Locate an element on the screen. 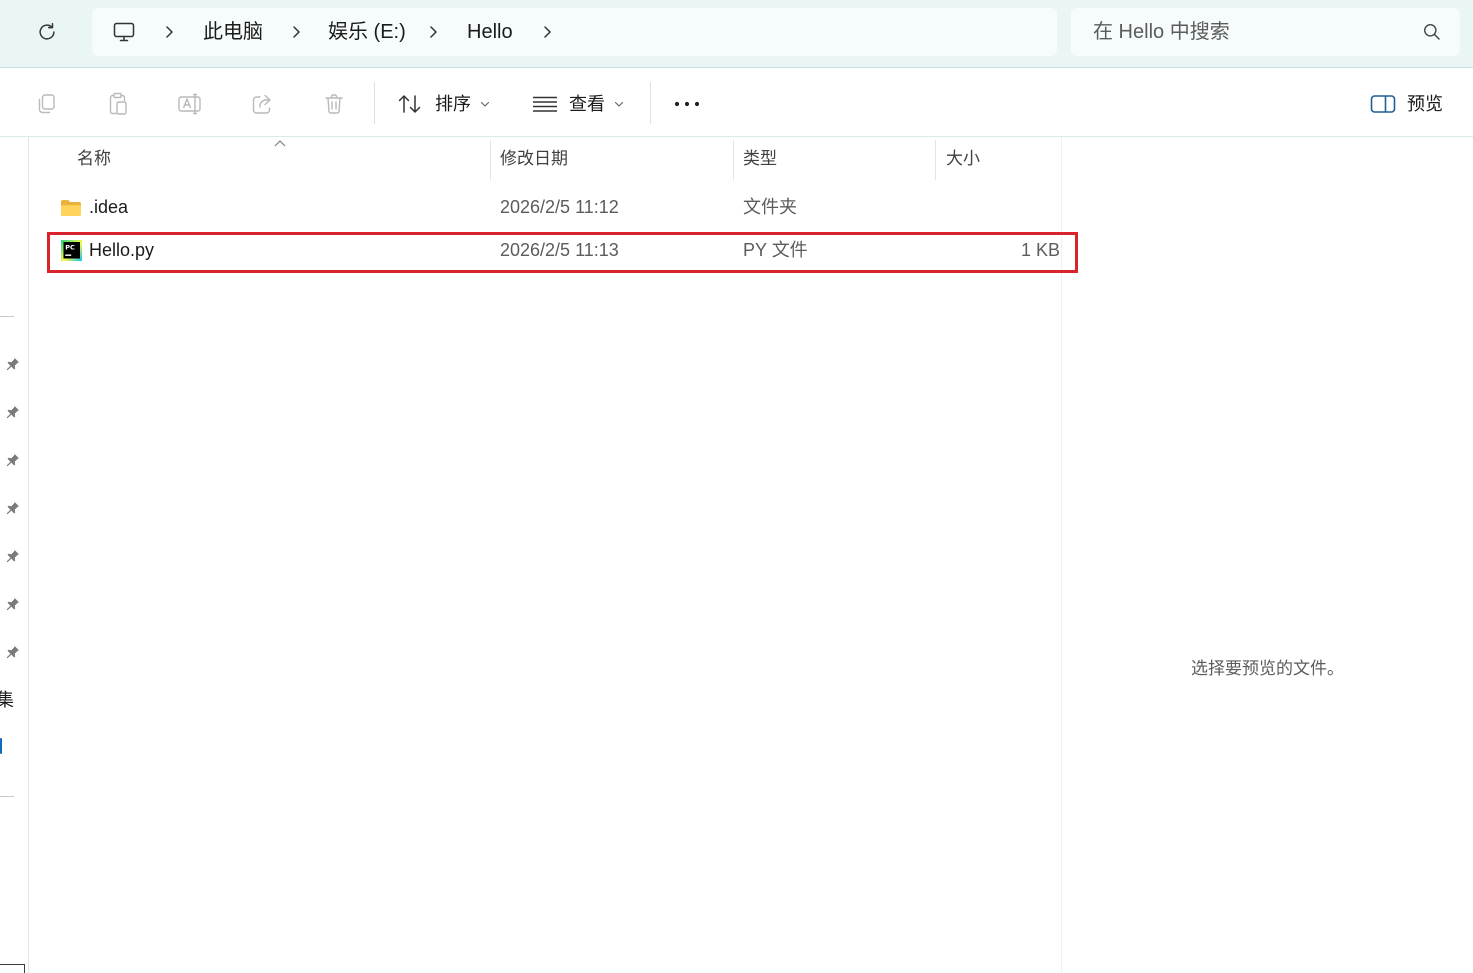 Image resolution: width=1473 pixels, height=973 pixels. sort-button: 排序 is located at coordinates (446, 104).